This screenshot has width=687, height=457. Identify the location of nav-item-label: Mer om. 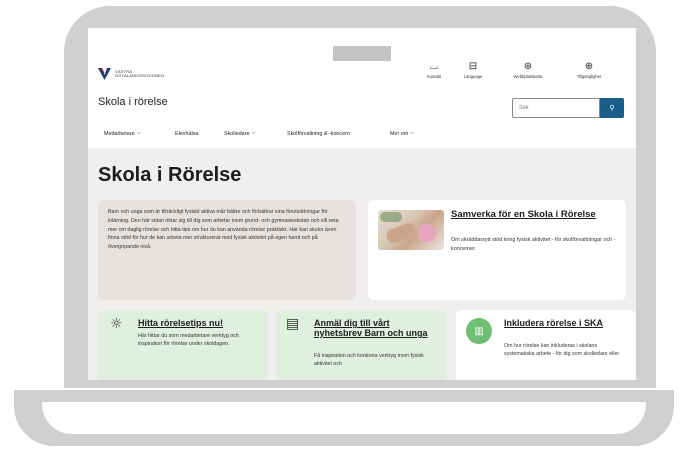
(399, 133).